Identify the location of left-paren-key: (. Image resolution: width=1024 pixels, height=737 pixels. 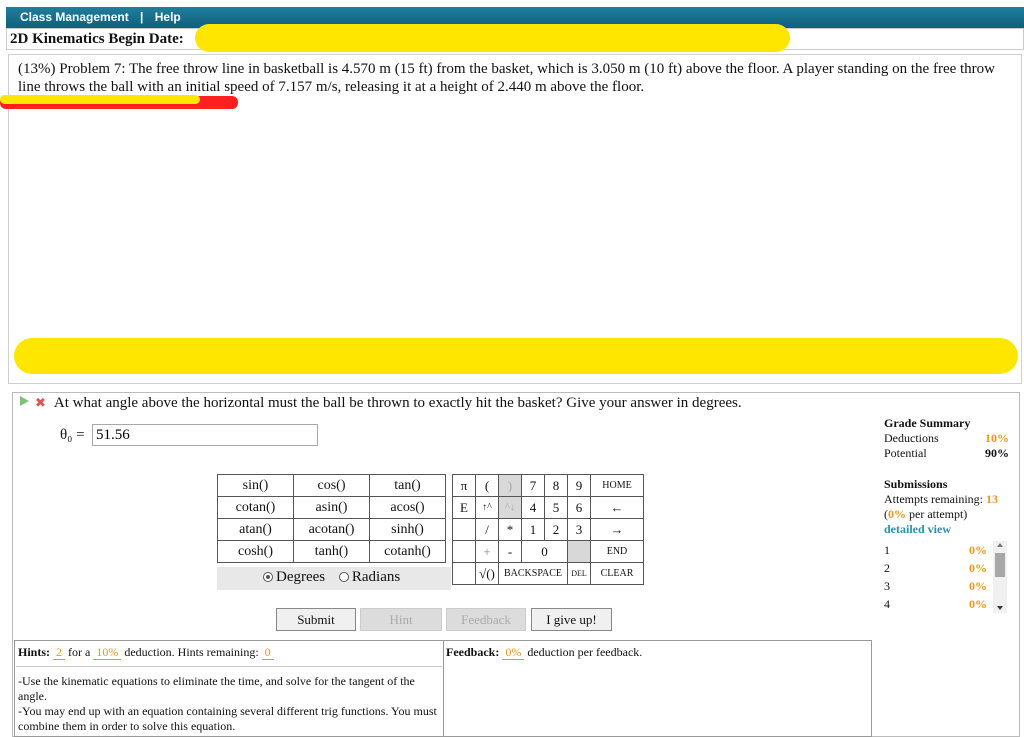
(487, 485).